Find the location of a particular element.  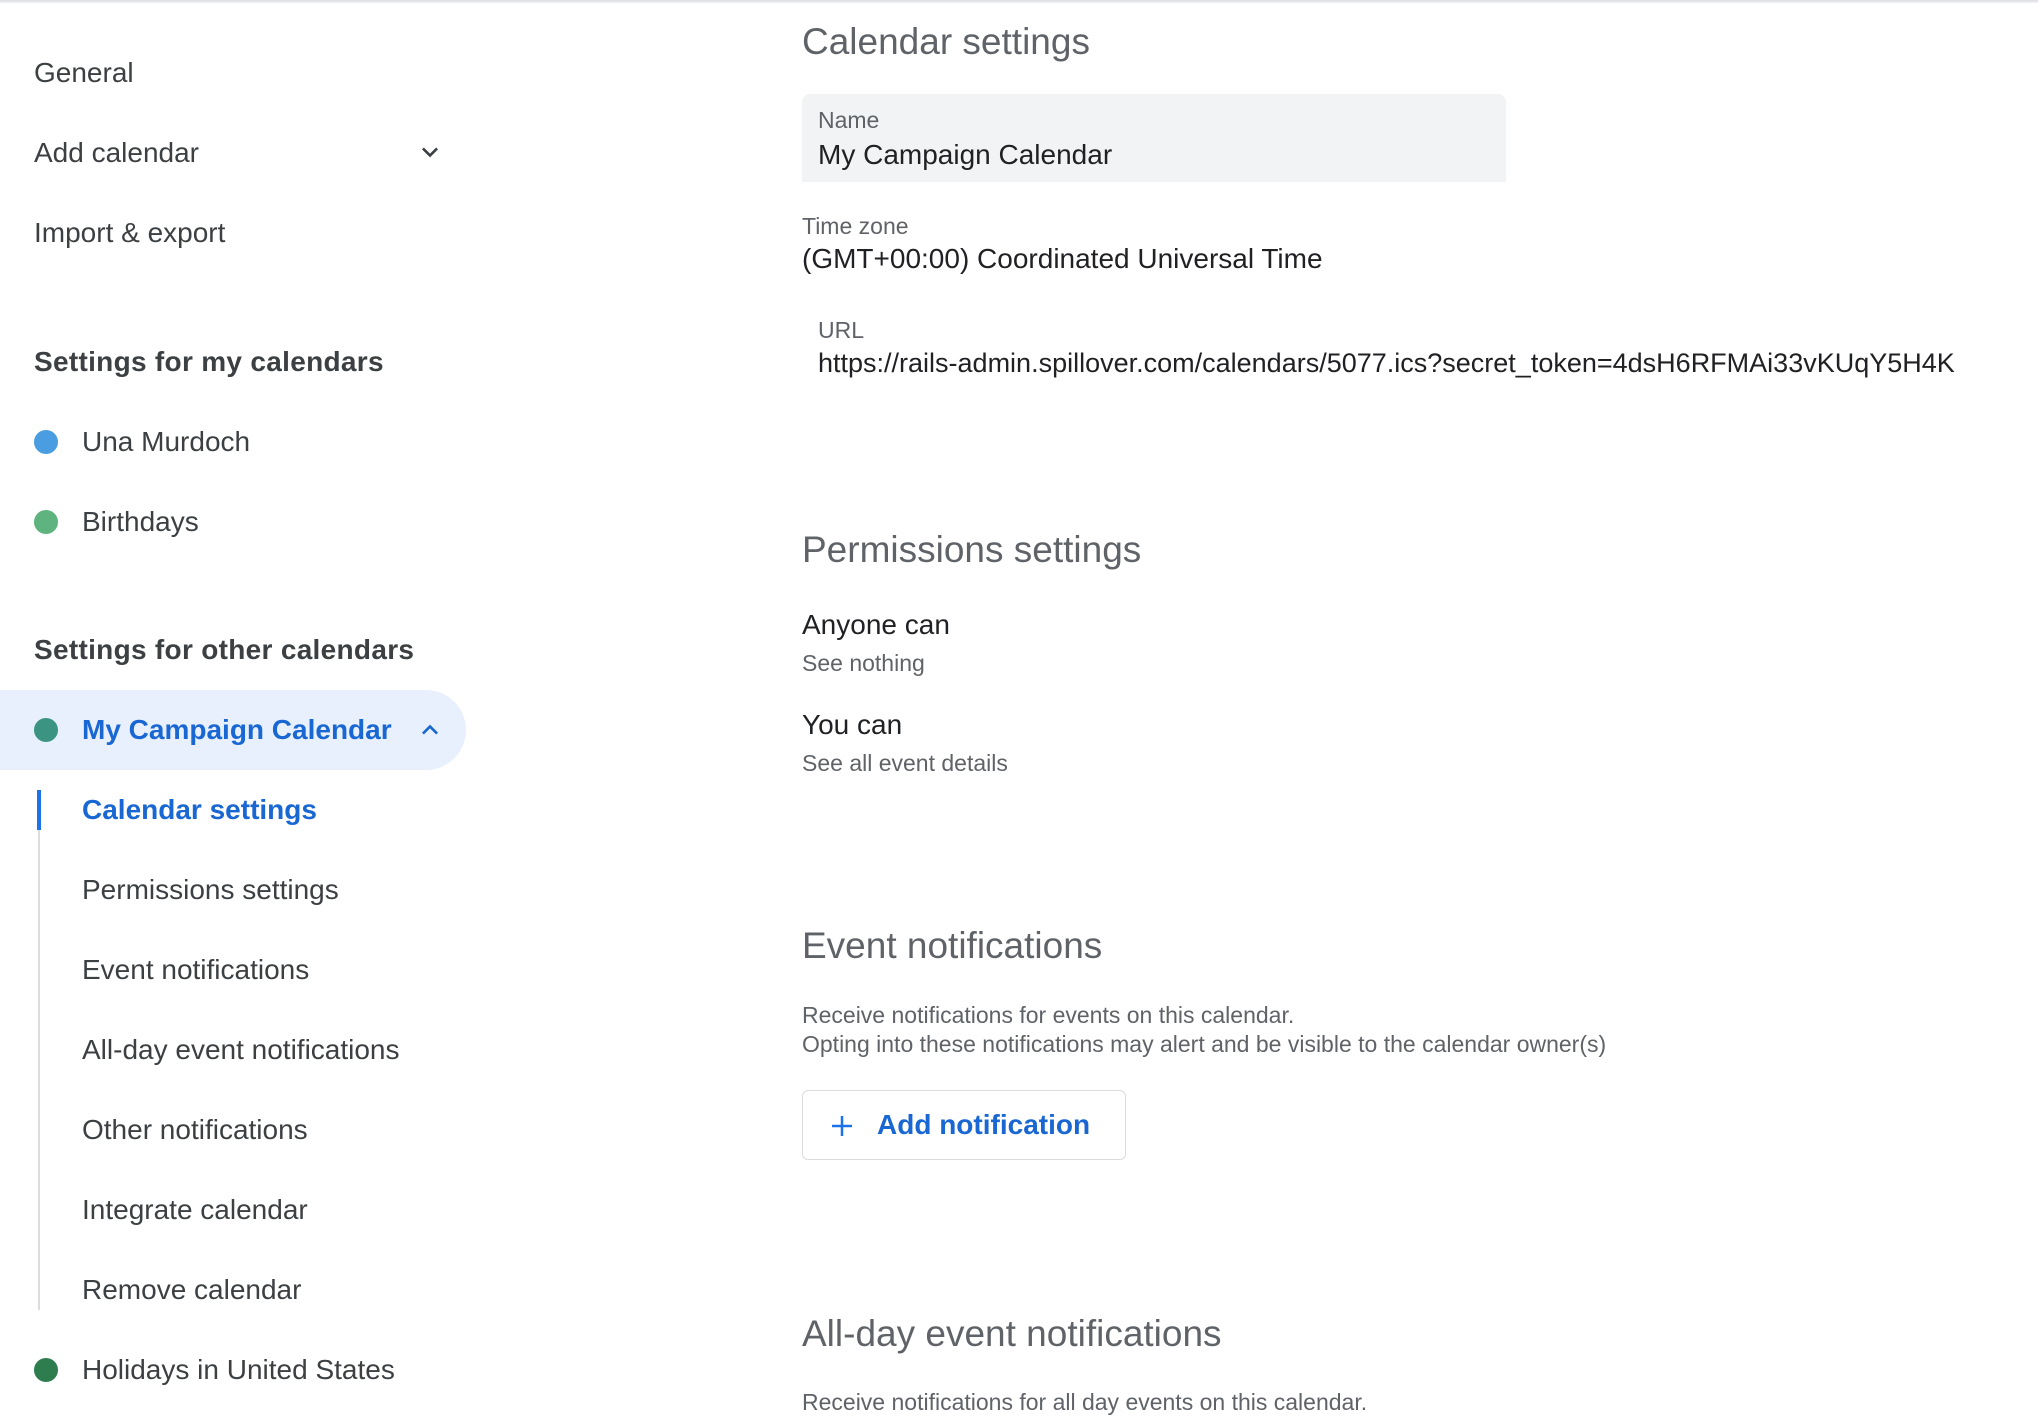

plus-icon is located at coordinates (842, 1126).